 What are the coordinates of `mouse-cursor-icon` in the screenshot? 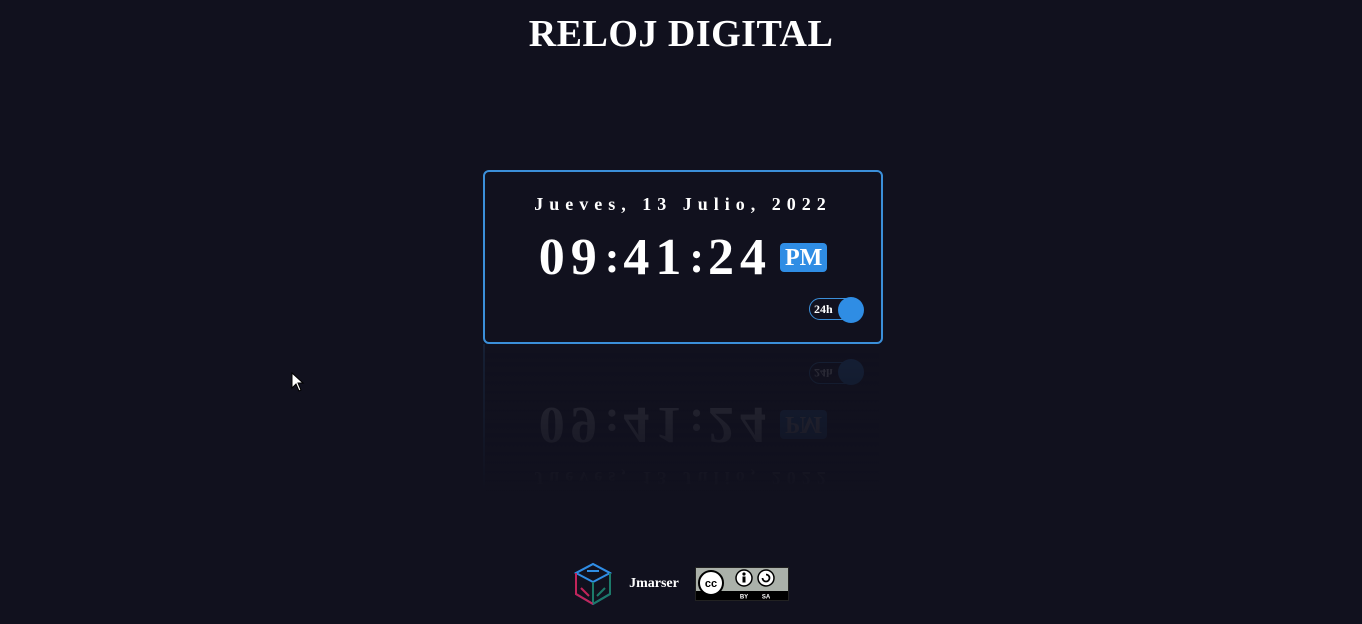 It's located at (298, 382).